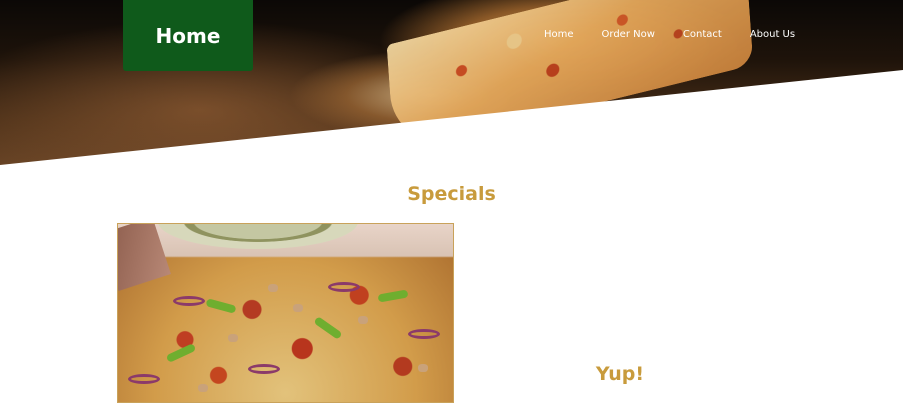 This screenshot has height=403, width=903. I want to click on specials-heading: Specials, so click(451, 194).